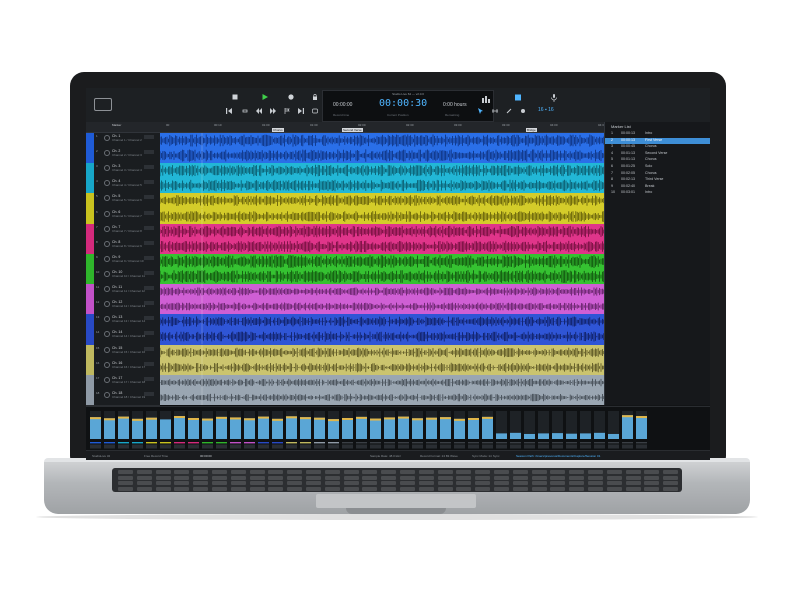  What do you see at coordinates (116, 212) in the screenshot?
I see `track-name: Ch. 6` at bounding box center [116, 212].